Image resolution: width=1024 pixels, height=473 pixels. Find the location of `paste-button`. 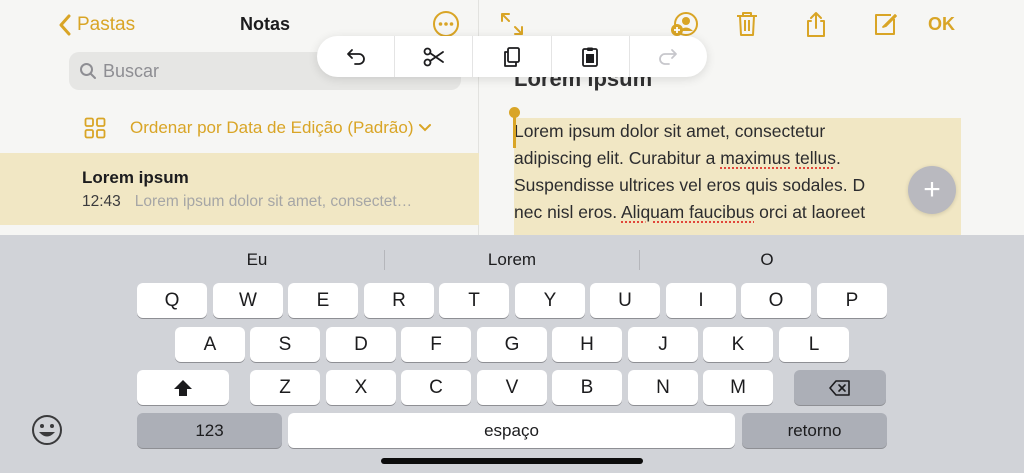

paste-button is located at coordinates (591, 56).